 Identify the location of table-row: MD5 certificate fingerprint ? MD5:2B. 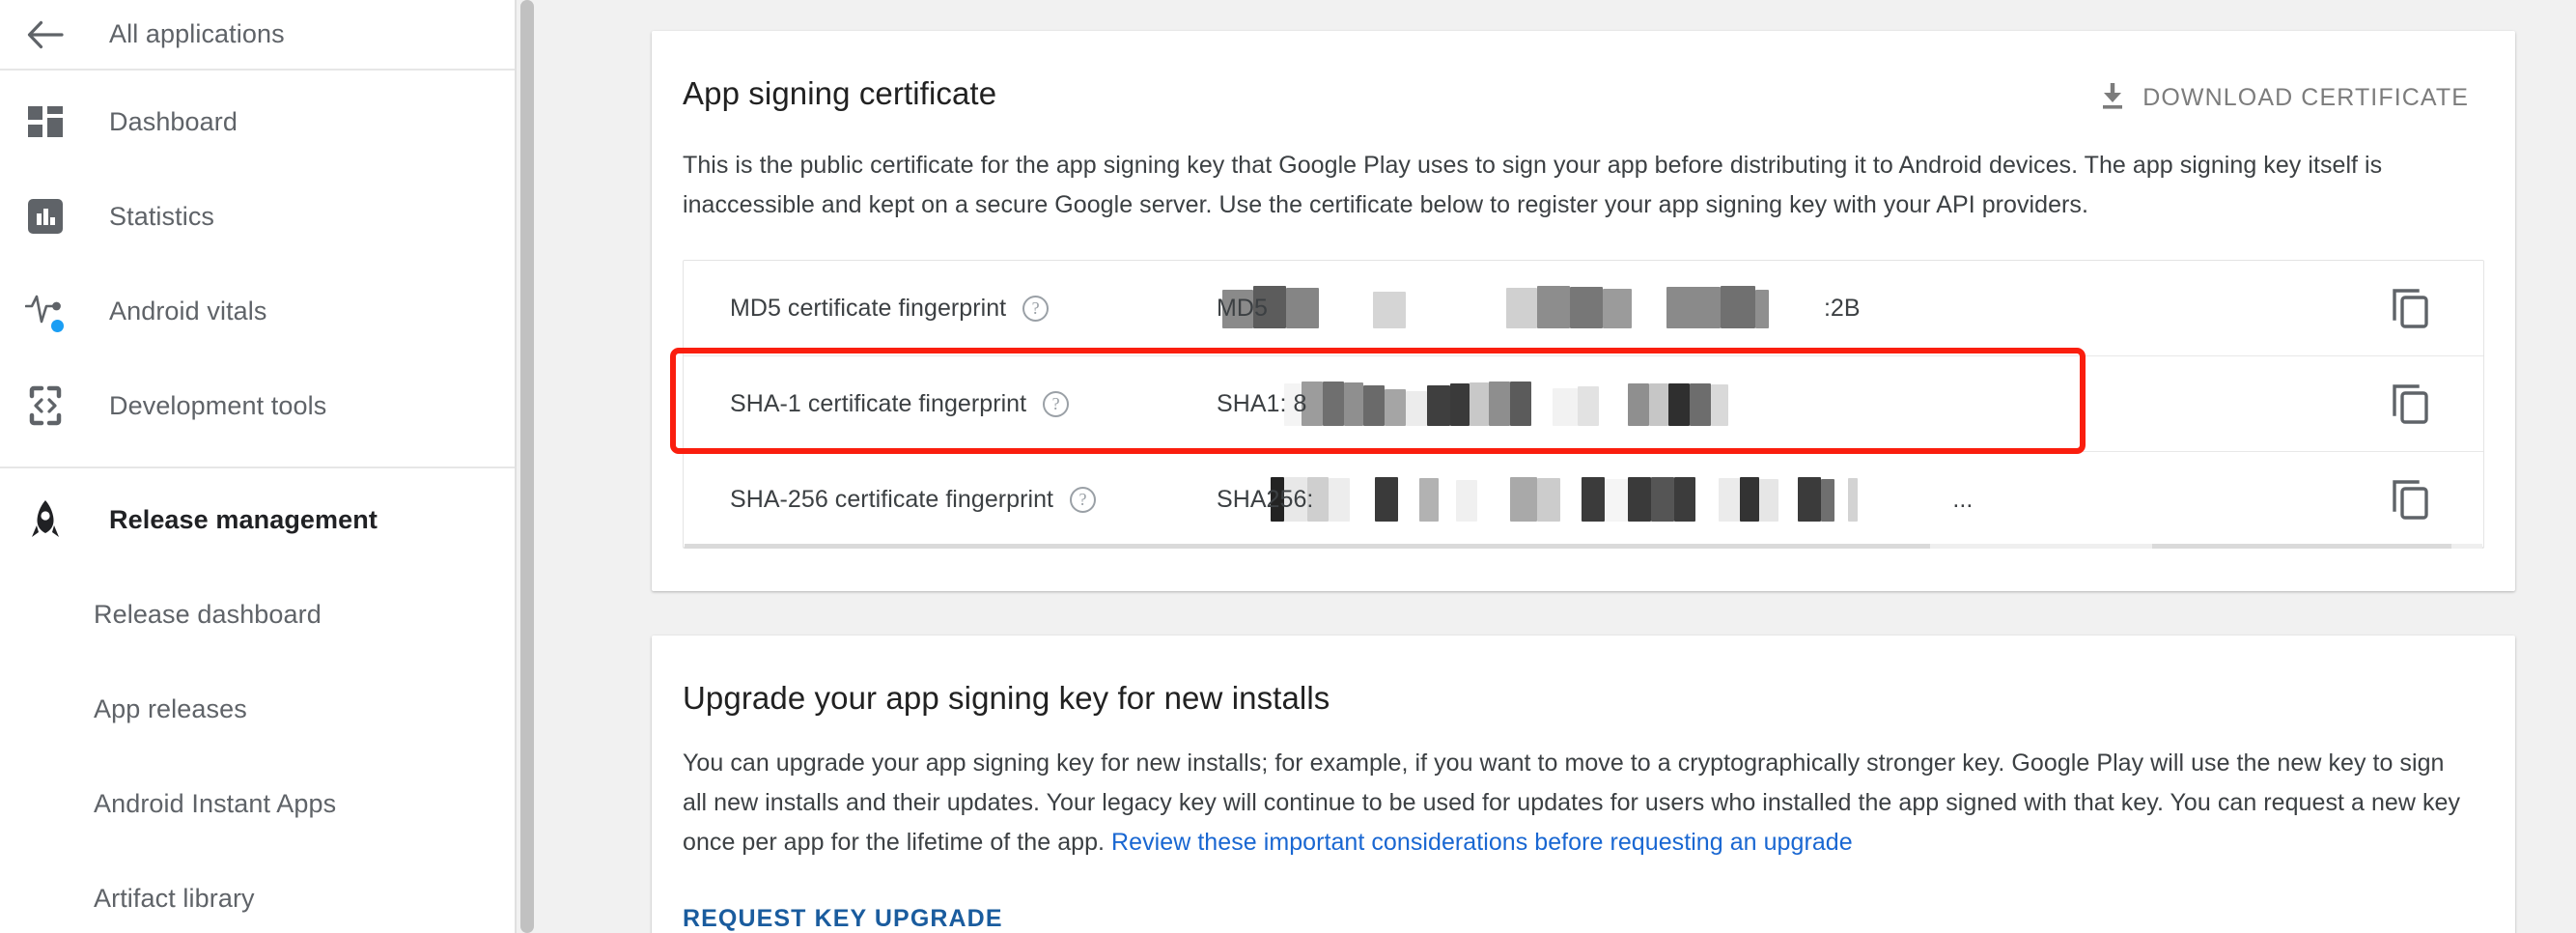
(1584, 308).